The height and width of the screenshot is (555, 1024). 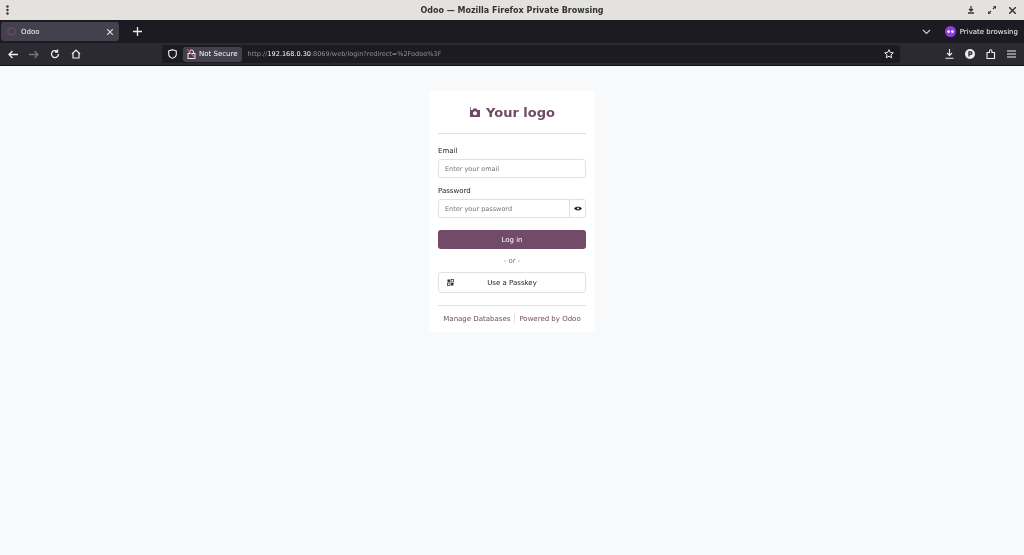 What do you see at coordinates (55, 54) in the screenshot?
I see `reload-icon` at bounding box center [55, 54].